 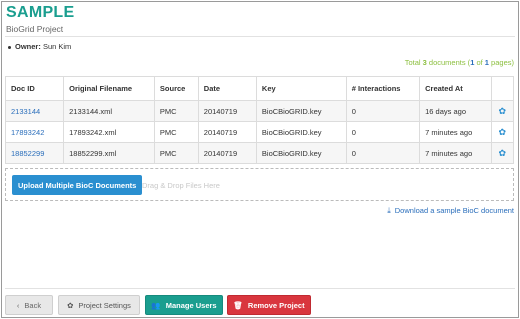 I want to click on doc-id-link: 2133144, so click(x=34, y=111).